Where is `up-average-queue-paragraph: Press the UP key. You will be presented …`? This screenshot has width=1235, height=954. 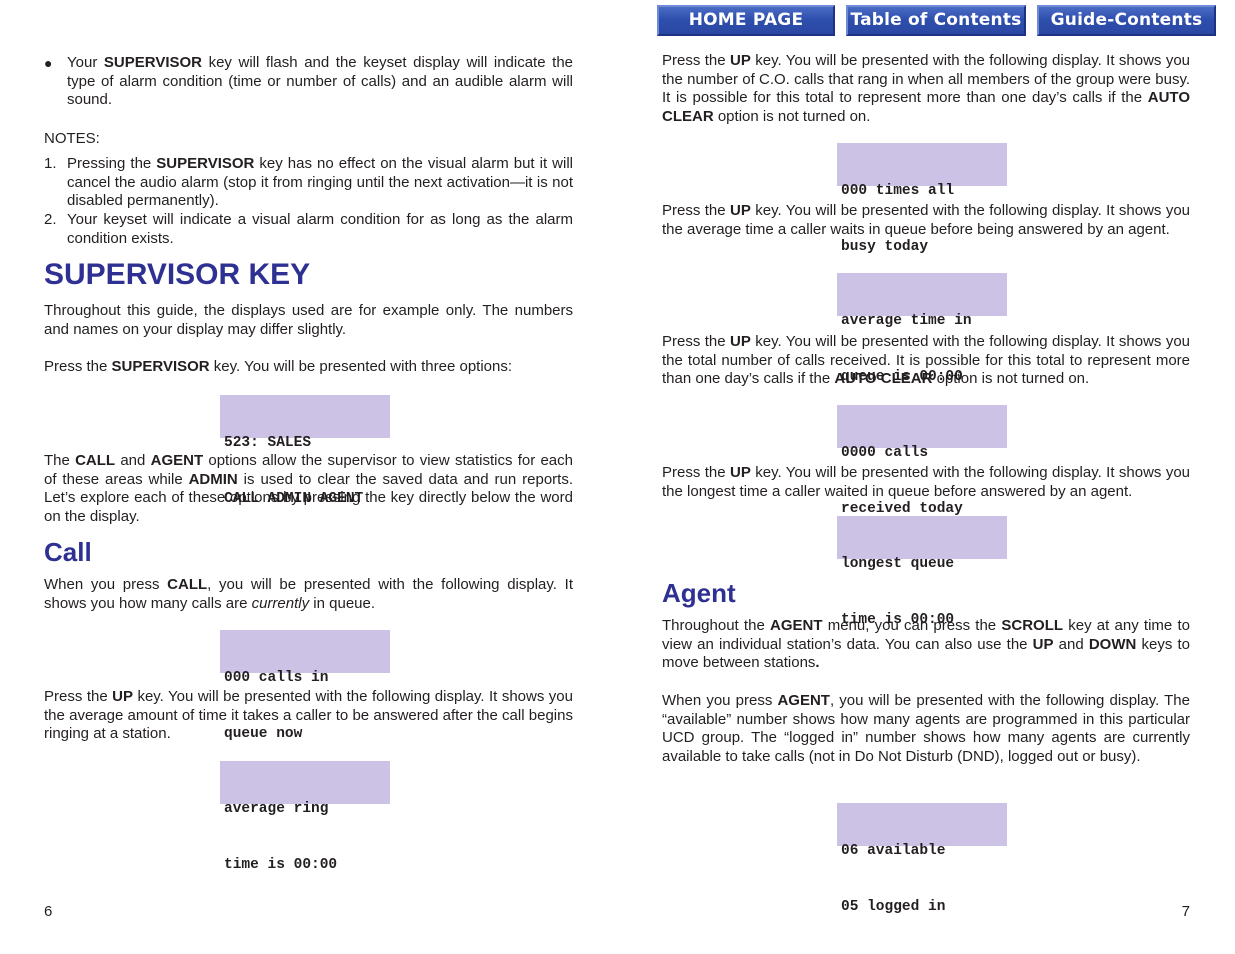
up-average-queue-paragraph: Press the UP key. You will be presented … is located at coordinates (926, 220).